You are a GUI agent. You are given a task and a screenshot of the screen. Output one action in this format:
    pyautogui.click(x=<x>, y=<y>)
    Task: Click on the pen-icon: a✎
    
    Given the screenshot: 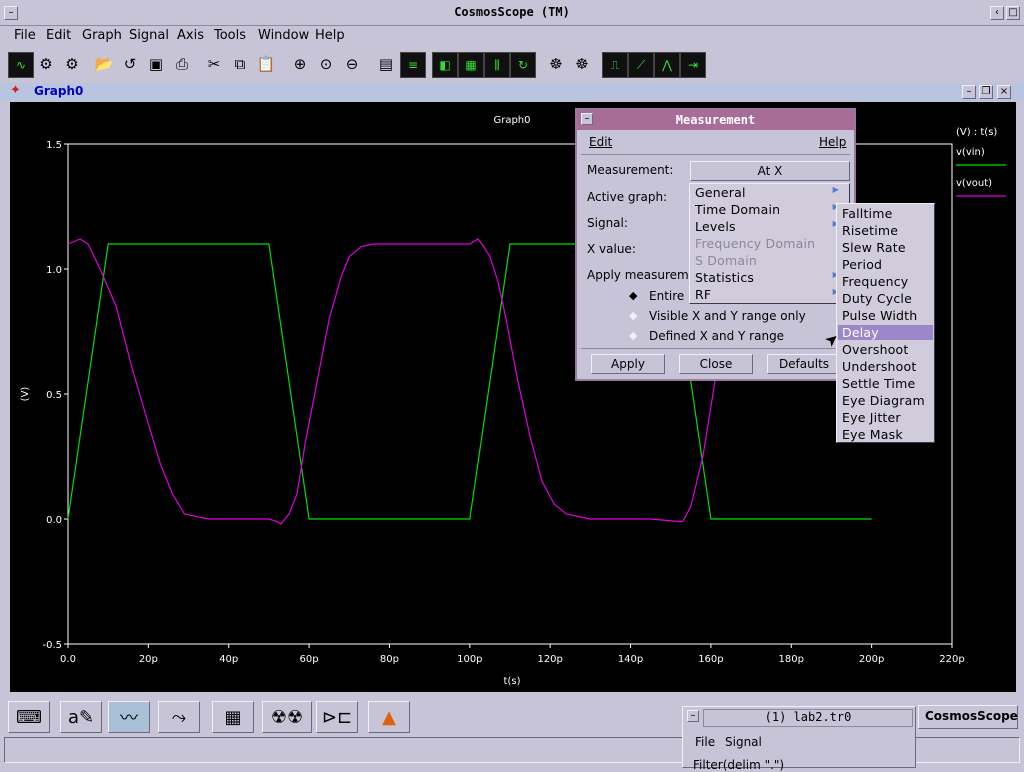 What is the action you would take?
    pyautogui.click(x=81, y=717)
    